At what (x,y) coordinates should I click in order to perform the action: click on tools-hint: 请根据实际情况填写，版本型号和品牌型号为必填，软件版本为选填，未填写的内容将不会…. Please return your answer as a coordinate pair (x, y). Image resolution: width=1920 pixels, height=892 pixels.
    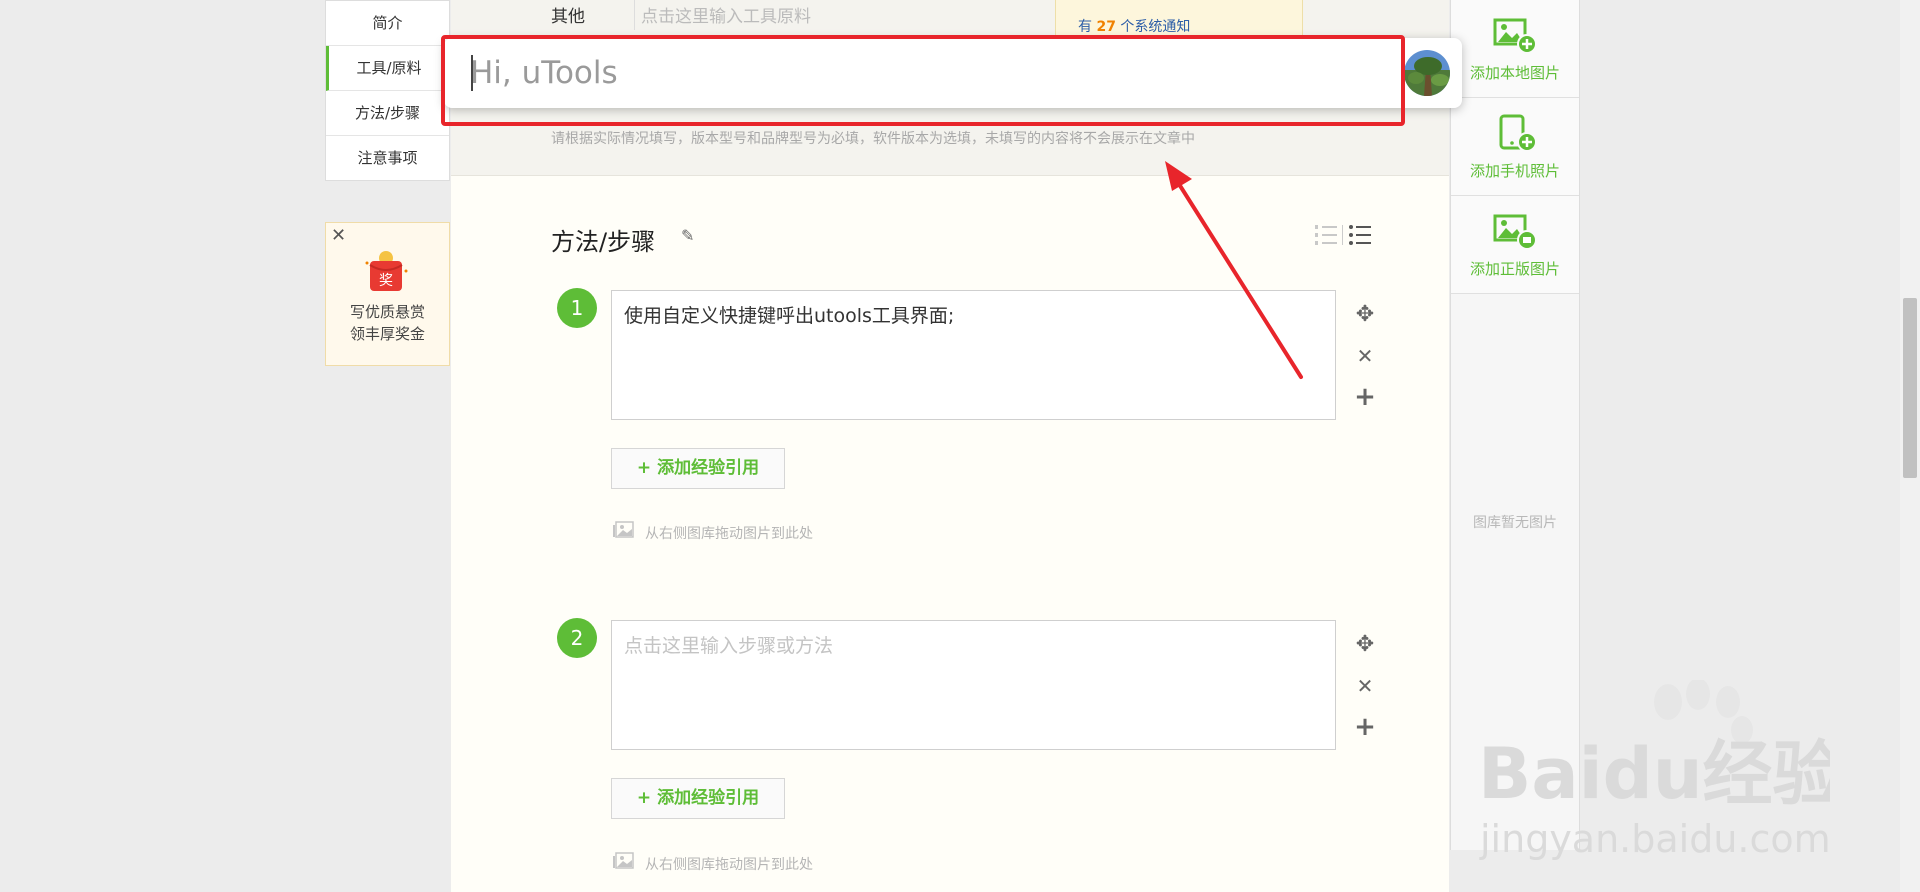
    Looking at the image, I should click on (873, 139).